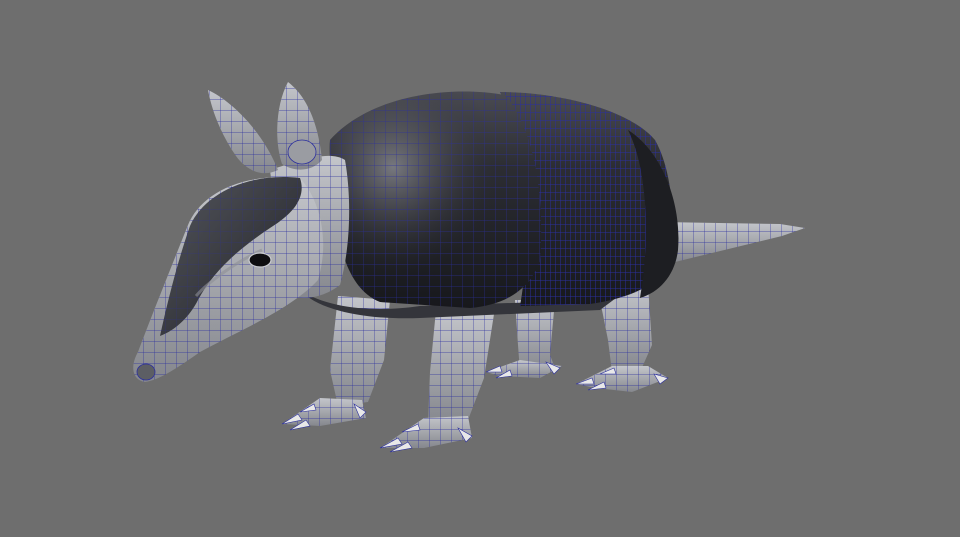 This screenshot has height=537, width=960. I want to click on nose, so click(146, 372).